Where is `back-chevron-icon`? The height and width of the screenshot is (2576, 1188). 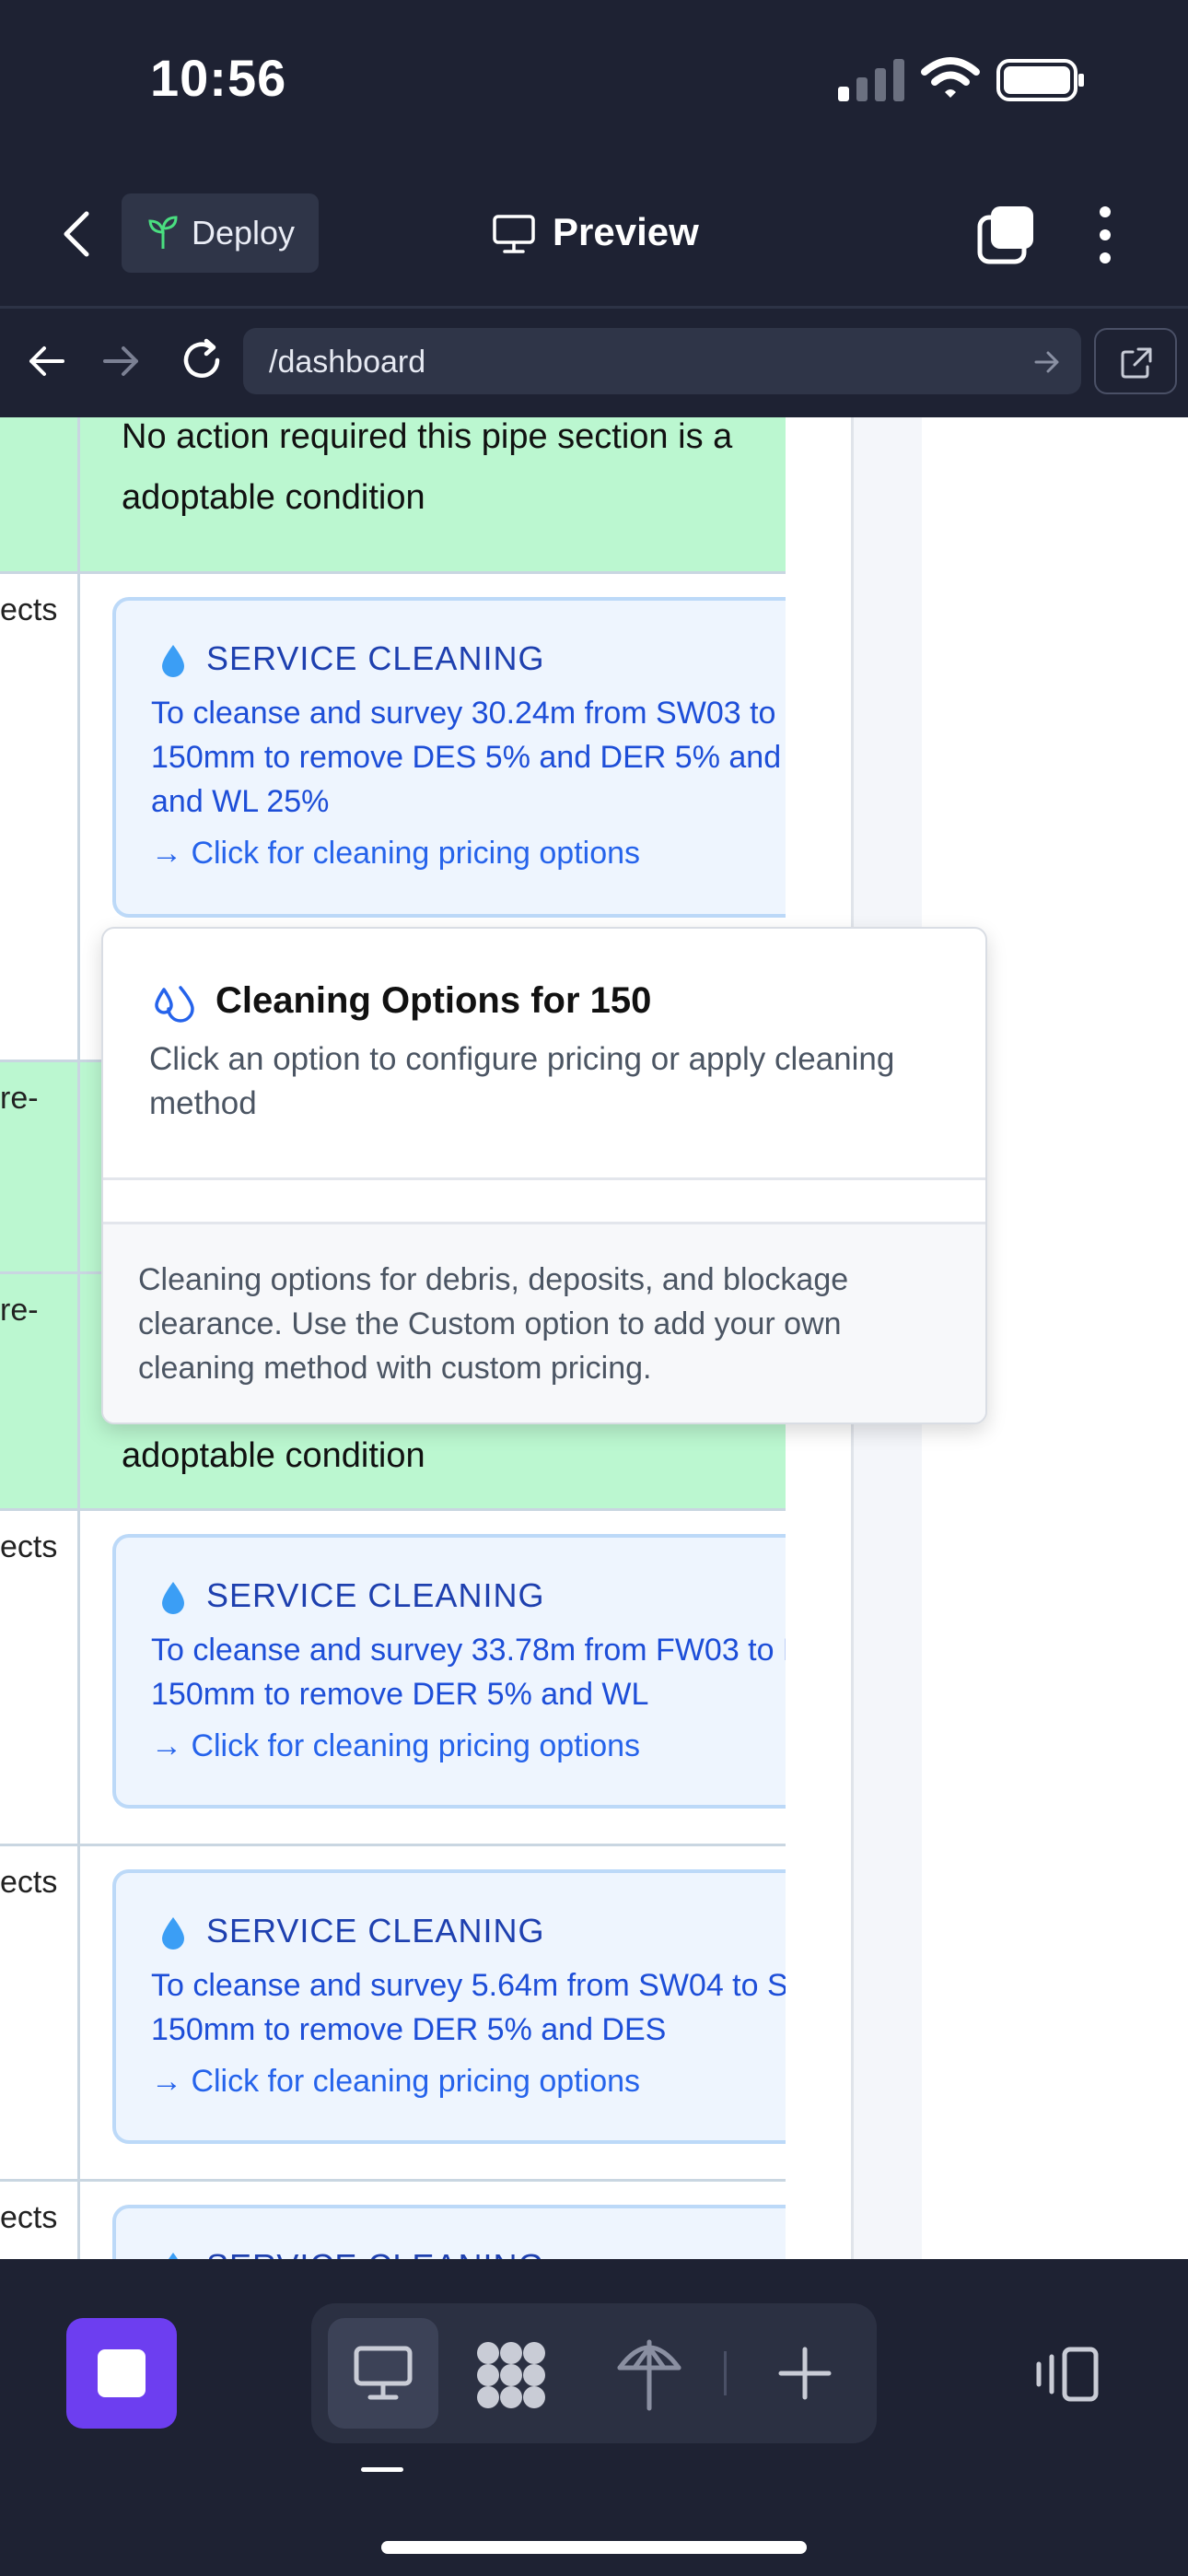 back-chevron-icon is located at coordinates (77, 234).